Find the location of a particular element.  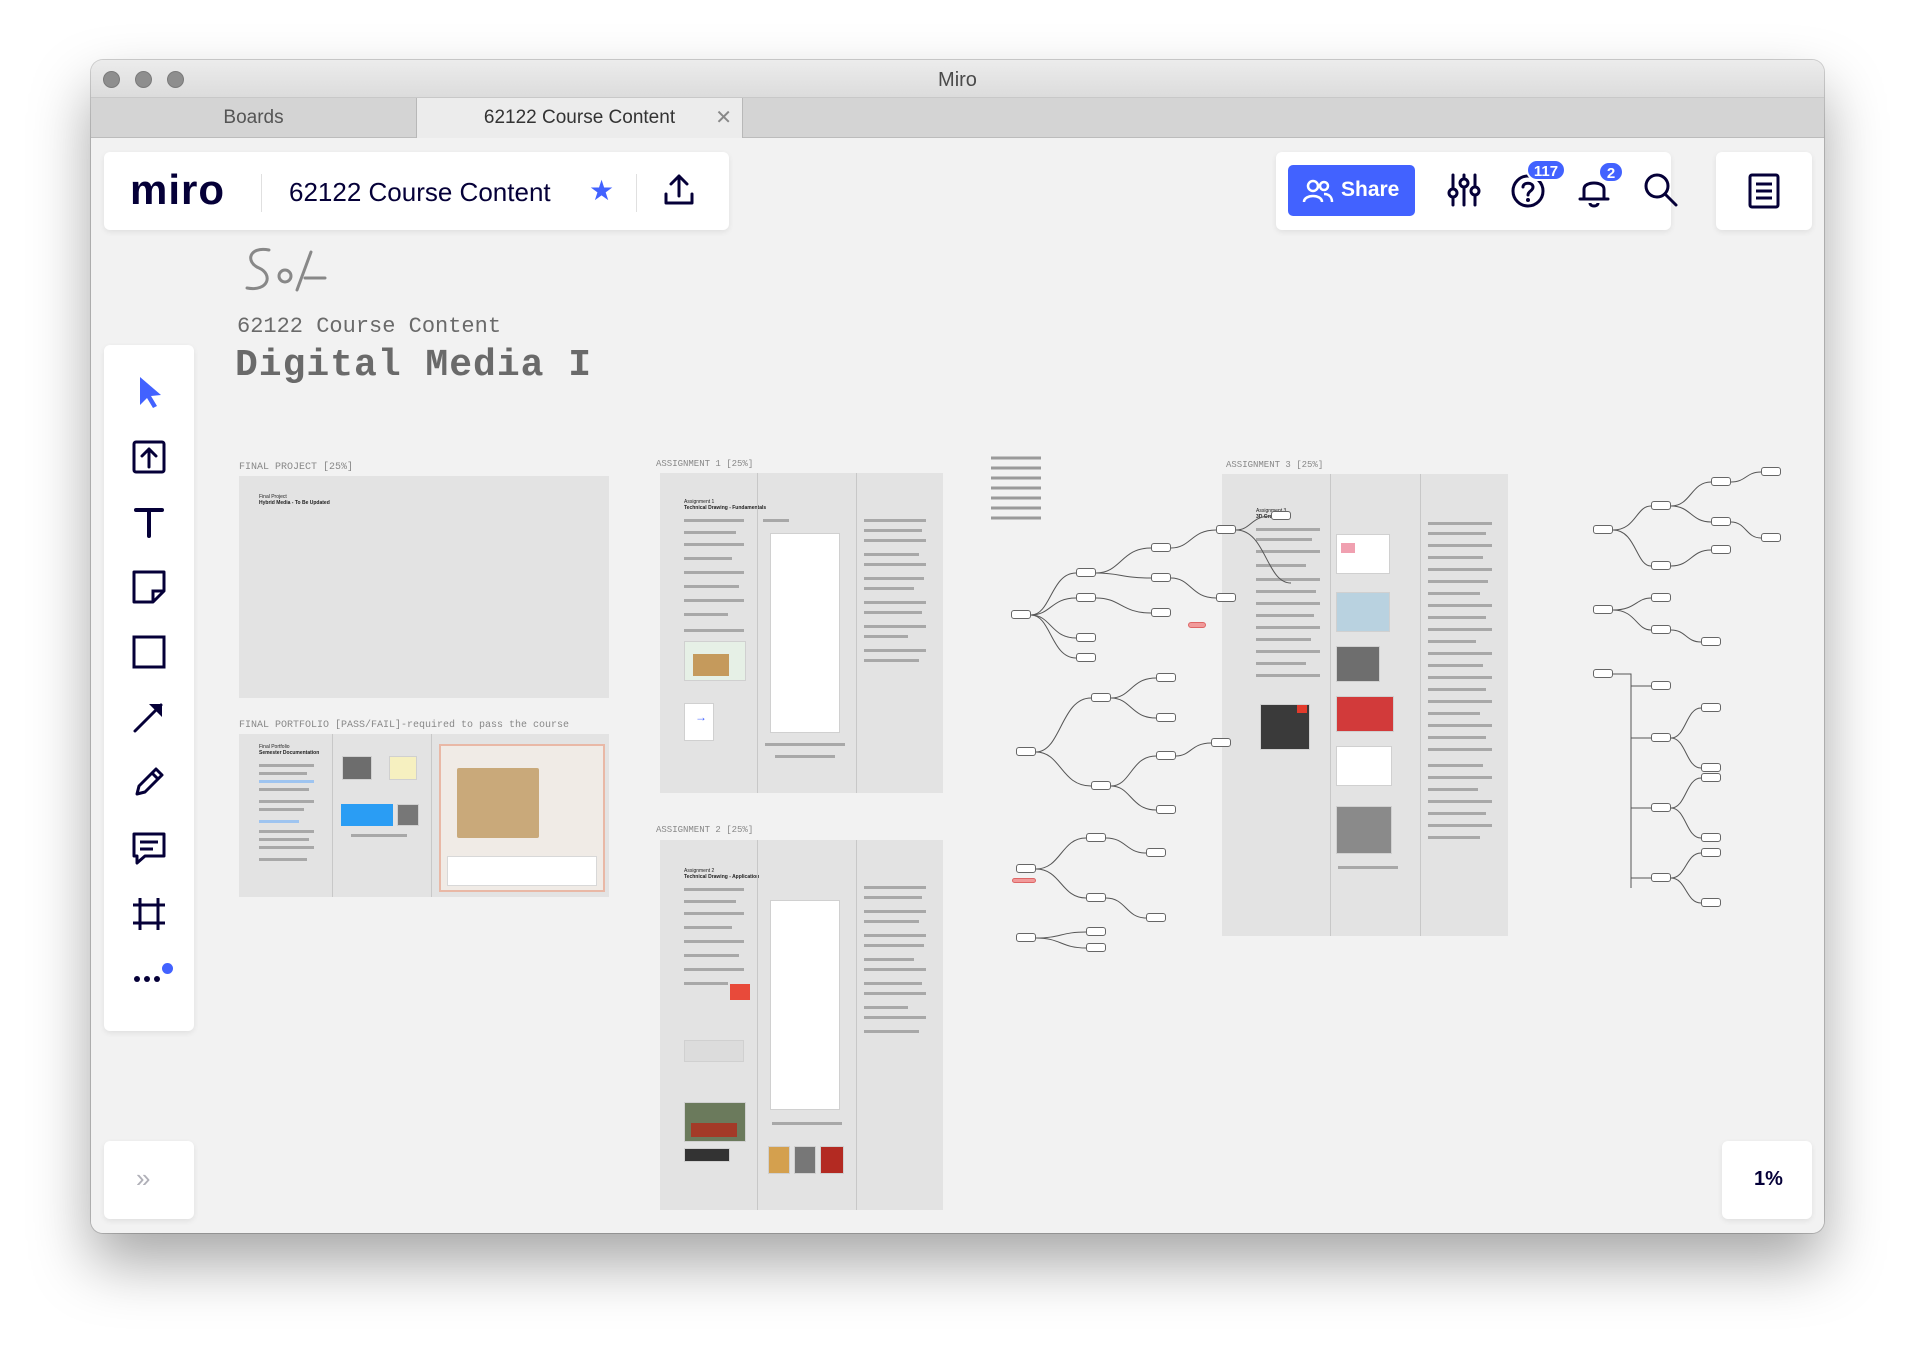

tab-label: Boards is located at coordinates (253, 117).